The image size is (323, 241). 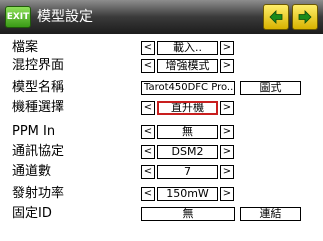 What do you see at coordinates (34, 131) in the screenshot?
I see `ppm-in-label: PPM In` at bounding box center [34, 131].